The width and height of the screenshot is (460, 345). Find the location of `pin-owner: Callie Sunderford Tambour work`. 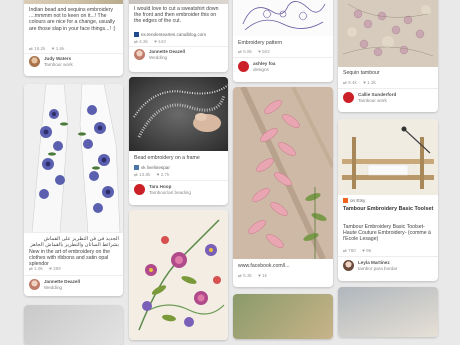

pin-owner: Callie Sunderford Tambour work is located at coordinates (388, 98).